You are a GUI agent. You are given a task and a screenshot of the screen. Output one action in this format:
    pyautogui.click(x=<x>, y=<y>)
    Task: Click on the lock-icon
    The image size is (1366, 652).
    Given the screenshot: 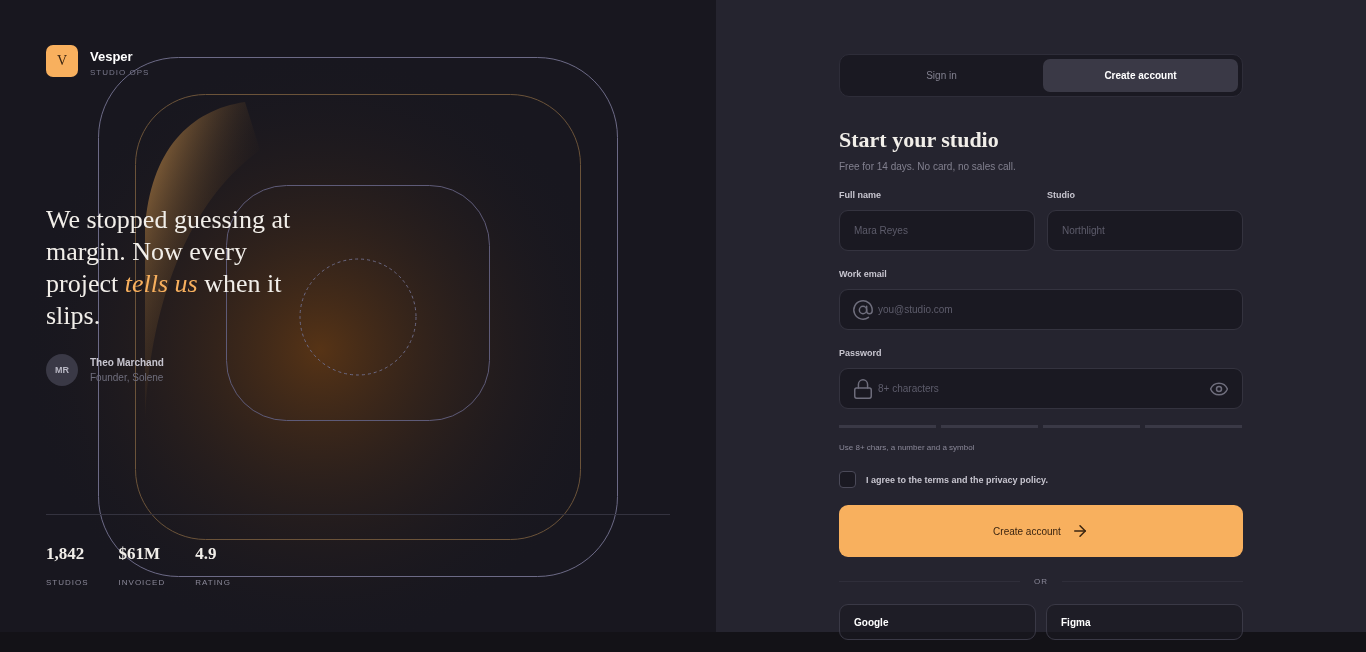 What is the action you would take?
    pyautogui.click(x=863, y=388)
    